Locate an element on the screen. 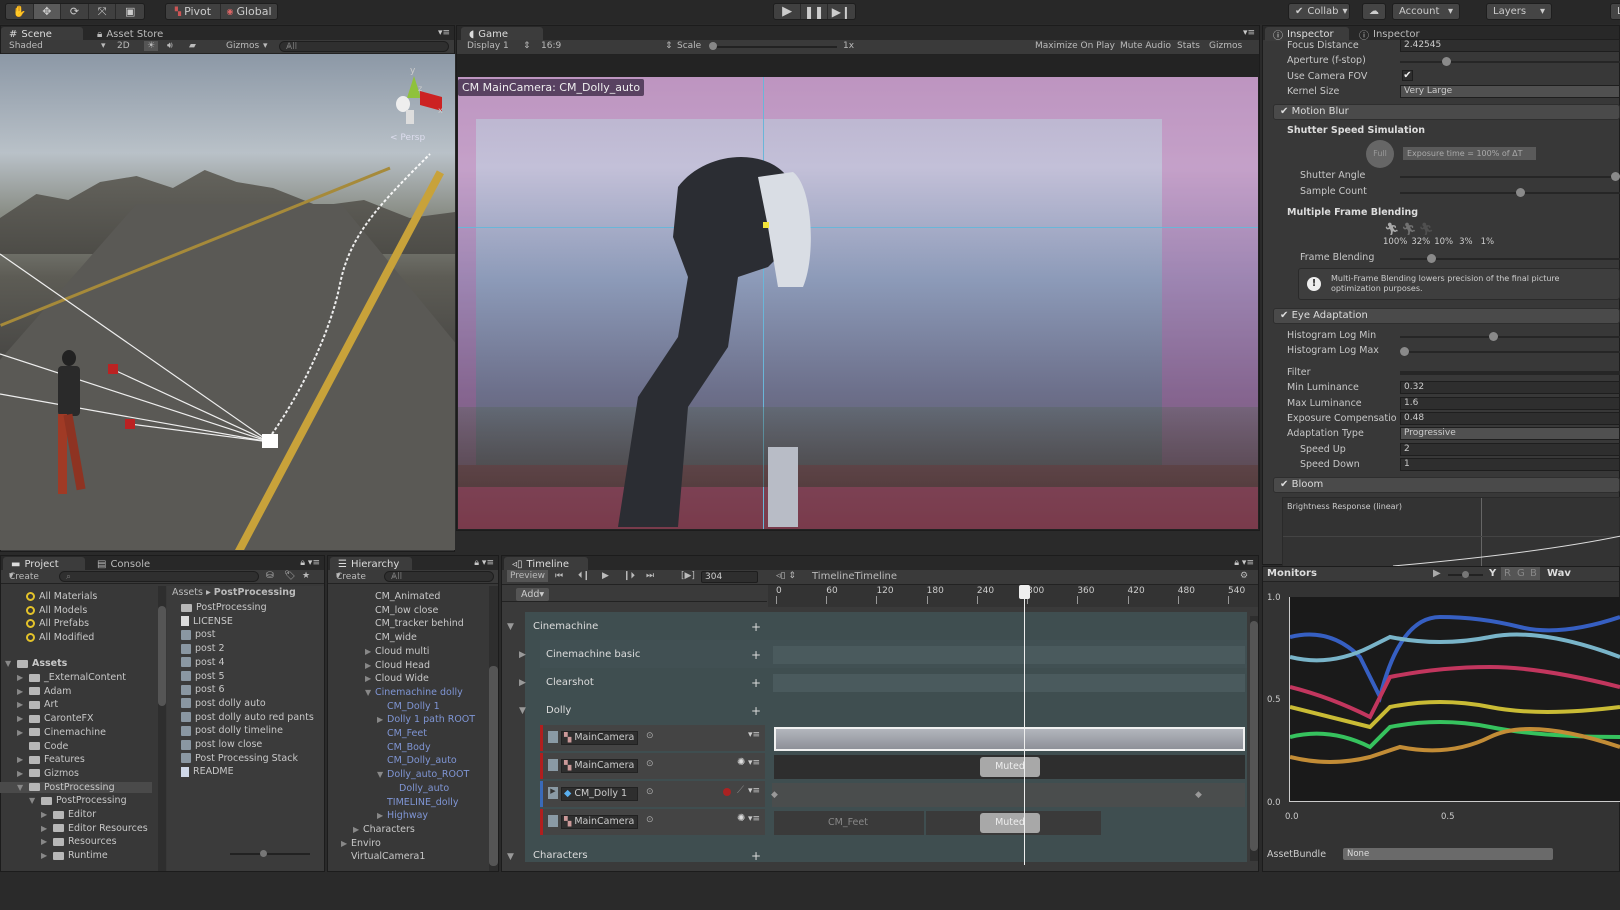 This screenshot has height=910, width=1620. goto-start-icon: ⏮ is located at coordinates (559, 576).